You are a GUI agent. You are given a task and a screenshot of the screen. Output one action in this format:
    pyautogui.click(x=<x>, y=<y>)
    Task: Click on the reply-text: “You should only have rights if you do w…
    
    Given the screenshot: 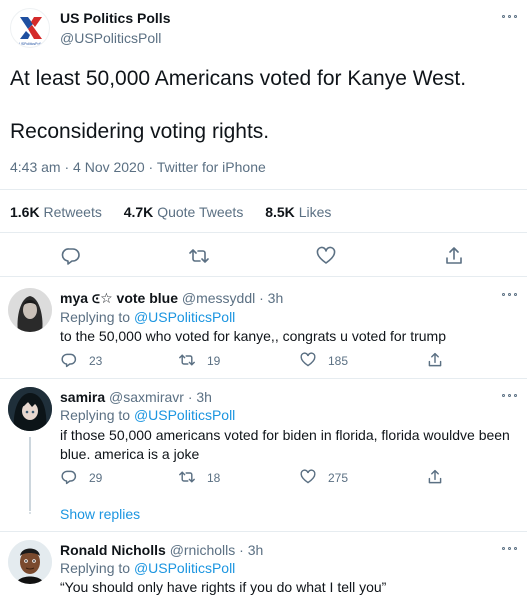 What is the action you would take?
    pyautogui.click(x=223, y=587)
    